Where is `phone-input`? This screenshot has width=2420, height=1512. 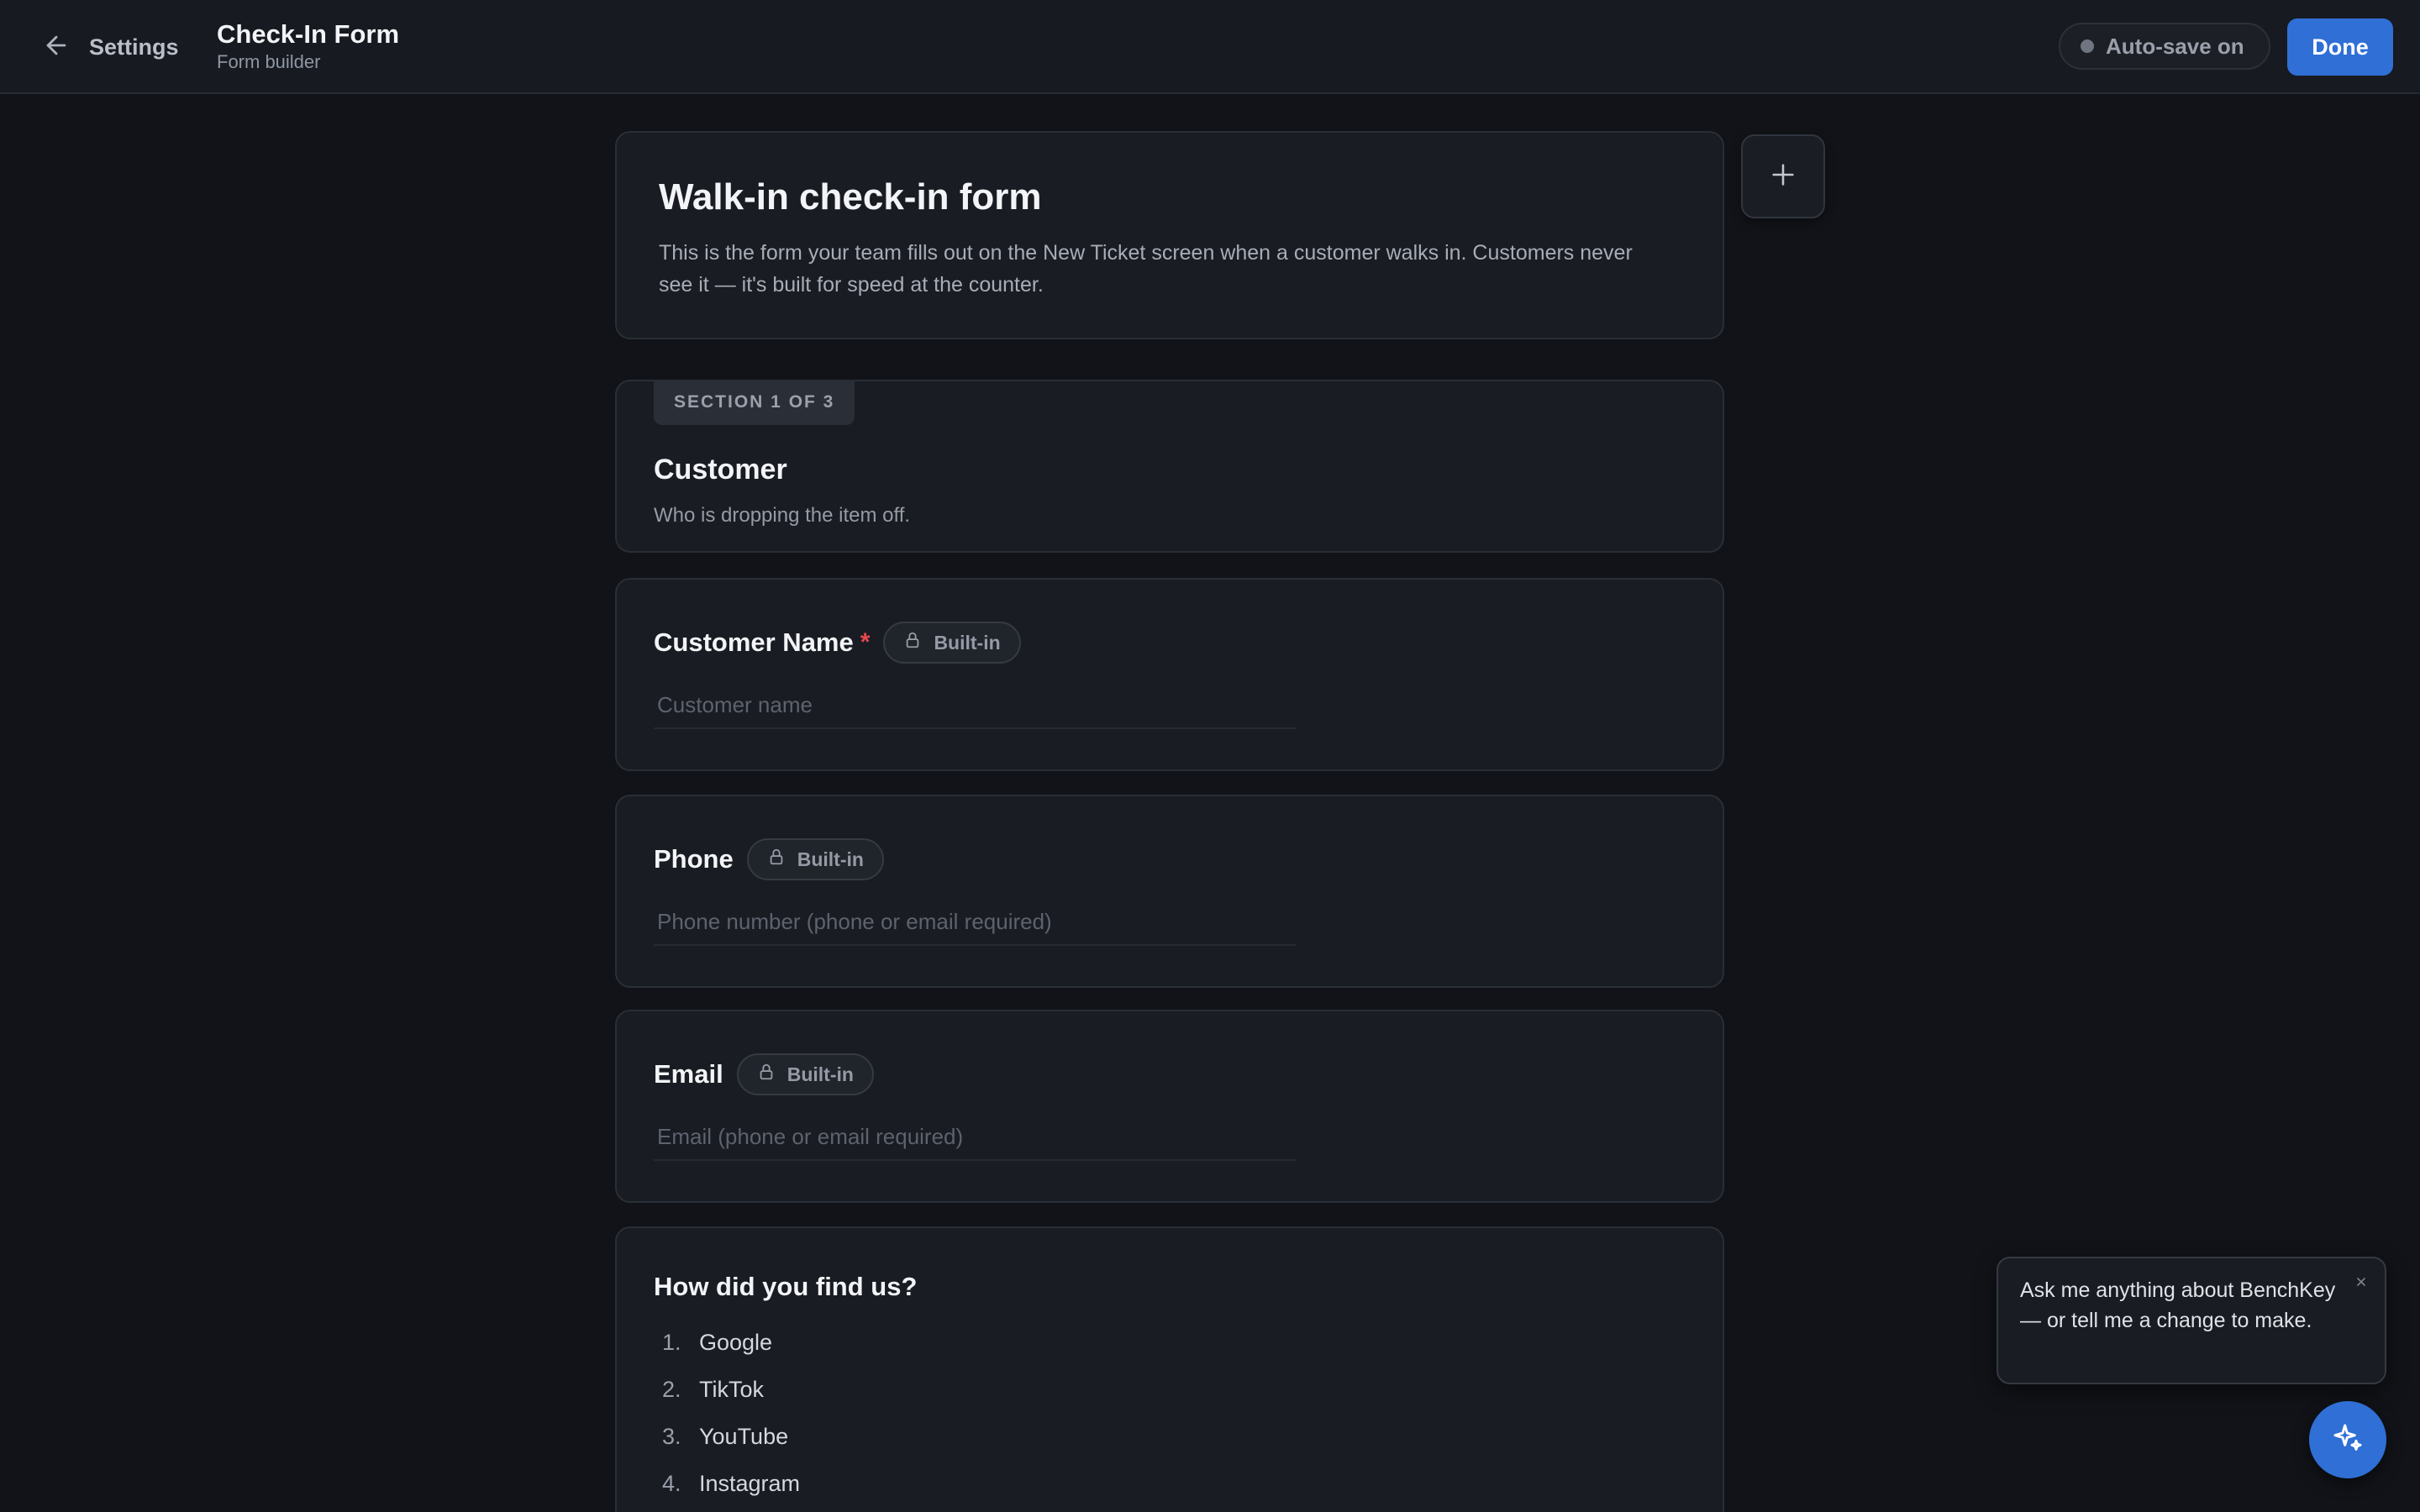
phone-input is located at coordinates (975, 922).